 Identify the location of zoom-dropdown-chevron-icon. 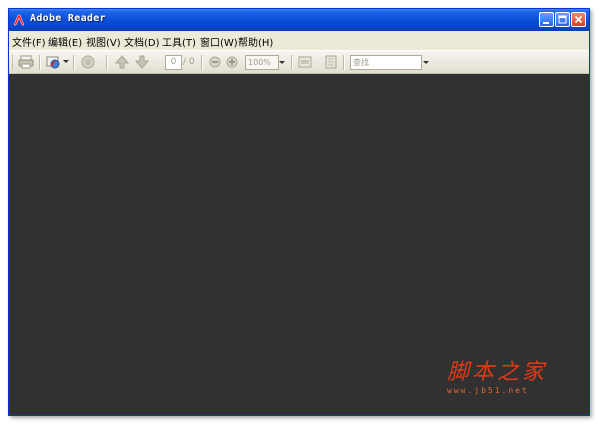
(282, 62).